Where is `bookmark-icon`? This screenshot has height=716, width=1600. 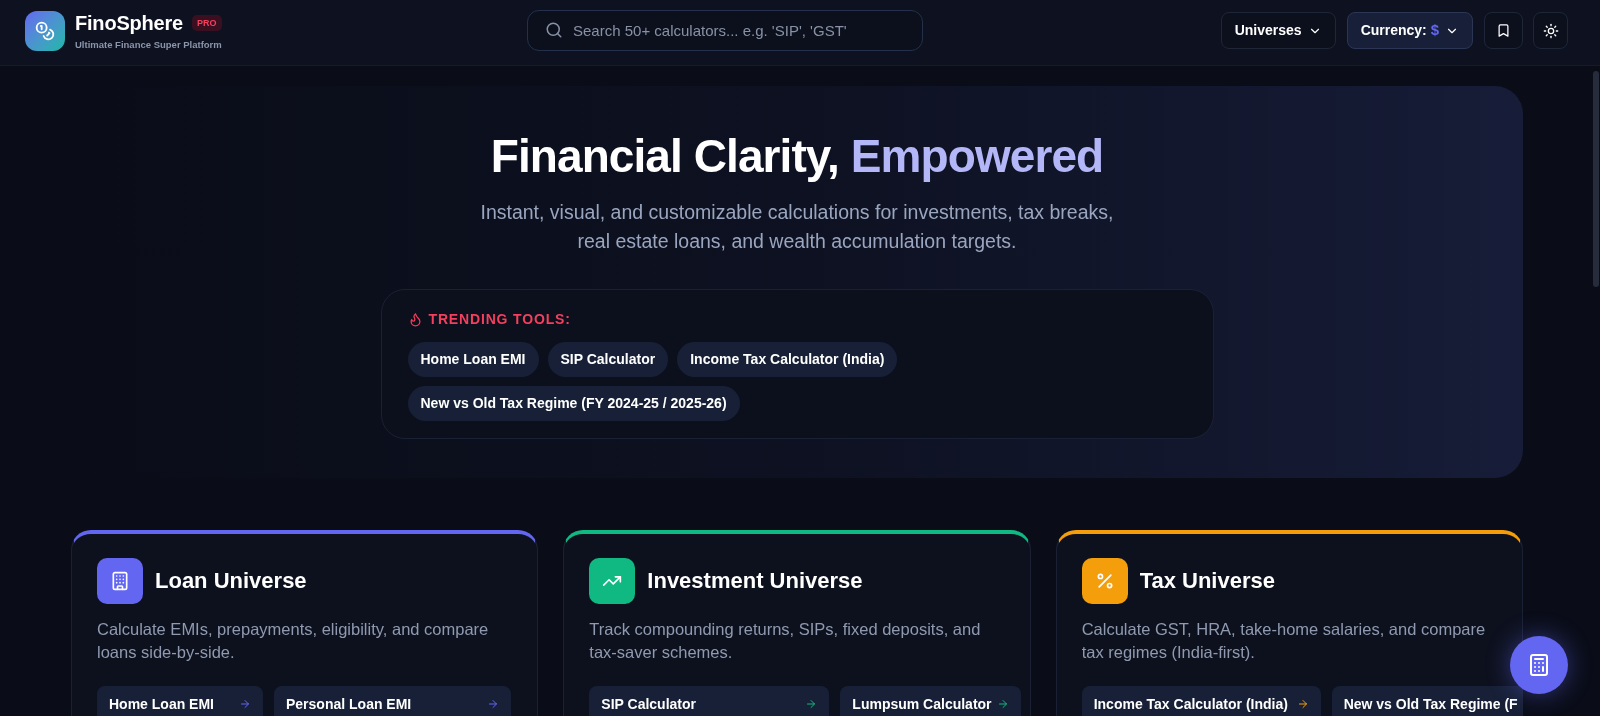
bookmark-icon is located at coordinates (1503, 30).